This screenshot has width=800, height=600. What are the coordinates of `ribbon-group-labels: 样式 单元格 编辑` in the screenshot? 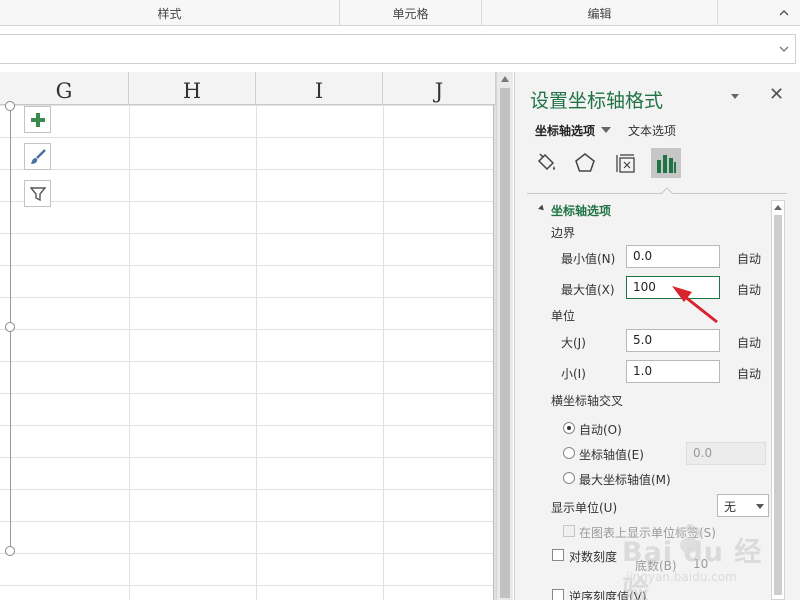 It's located at (400, 13).